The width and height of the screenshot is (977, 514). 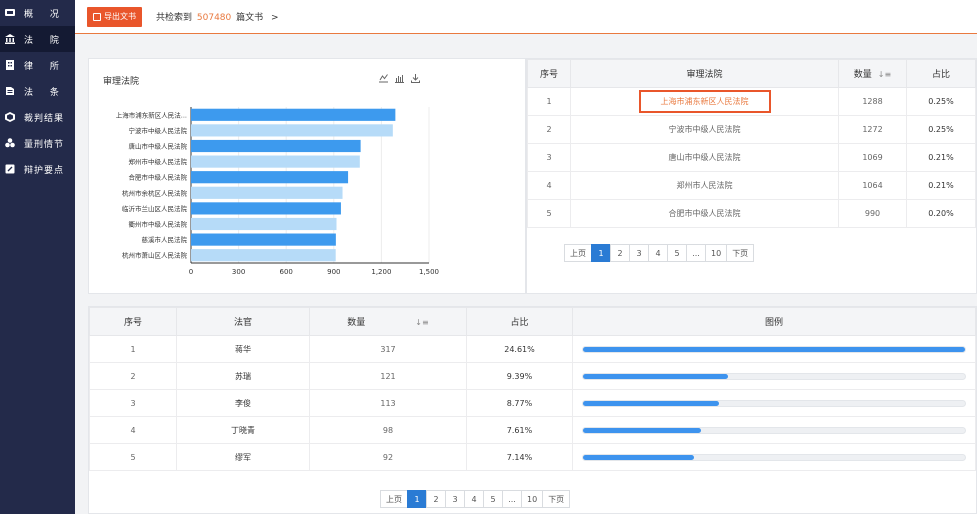 What do you see at coordinates (133, 457) in the screenshot?
I see `cell-index: 5` at bounding box center [133, 457].